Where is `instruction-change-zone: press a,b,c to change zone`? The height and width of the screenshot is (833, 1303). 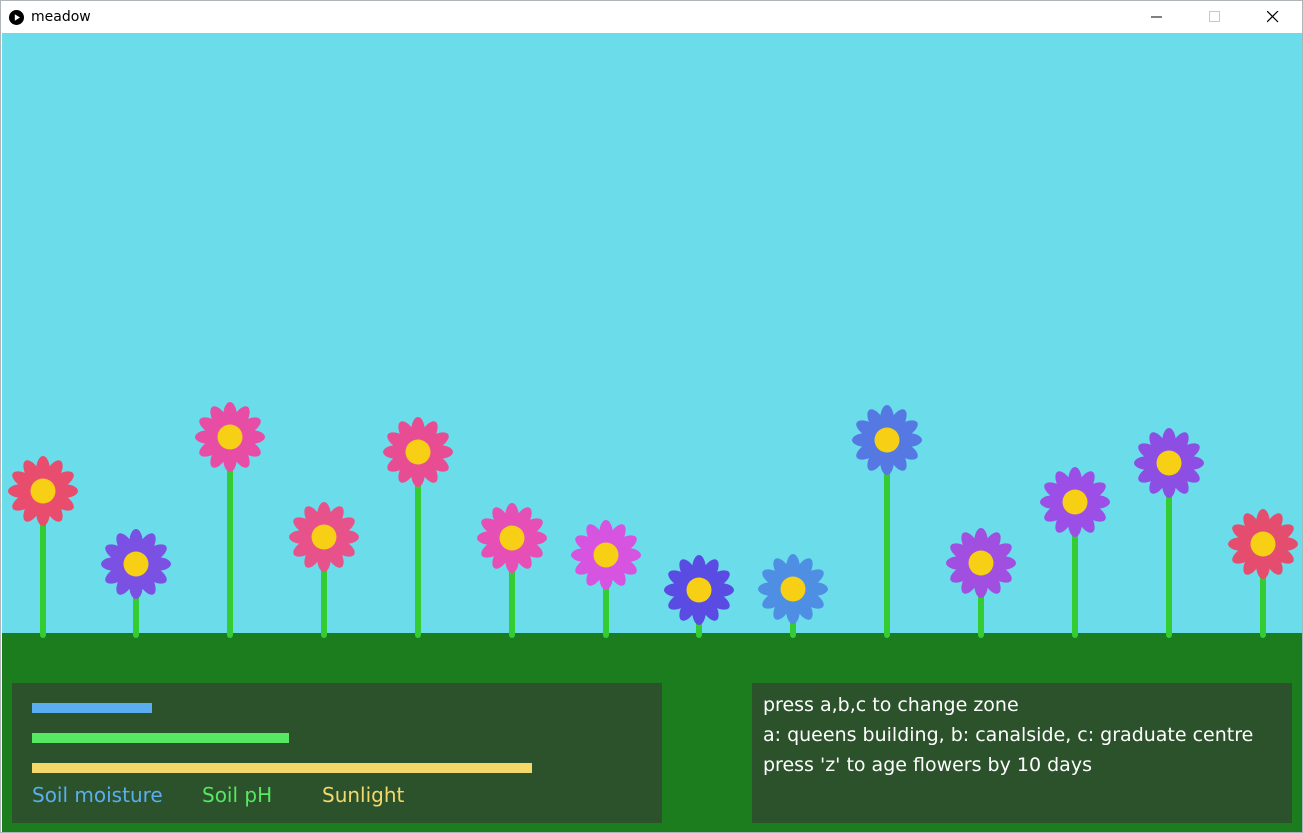
instruction-change-zone: press a,b,c to change zone is located at coordinates (891, 705).